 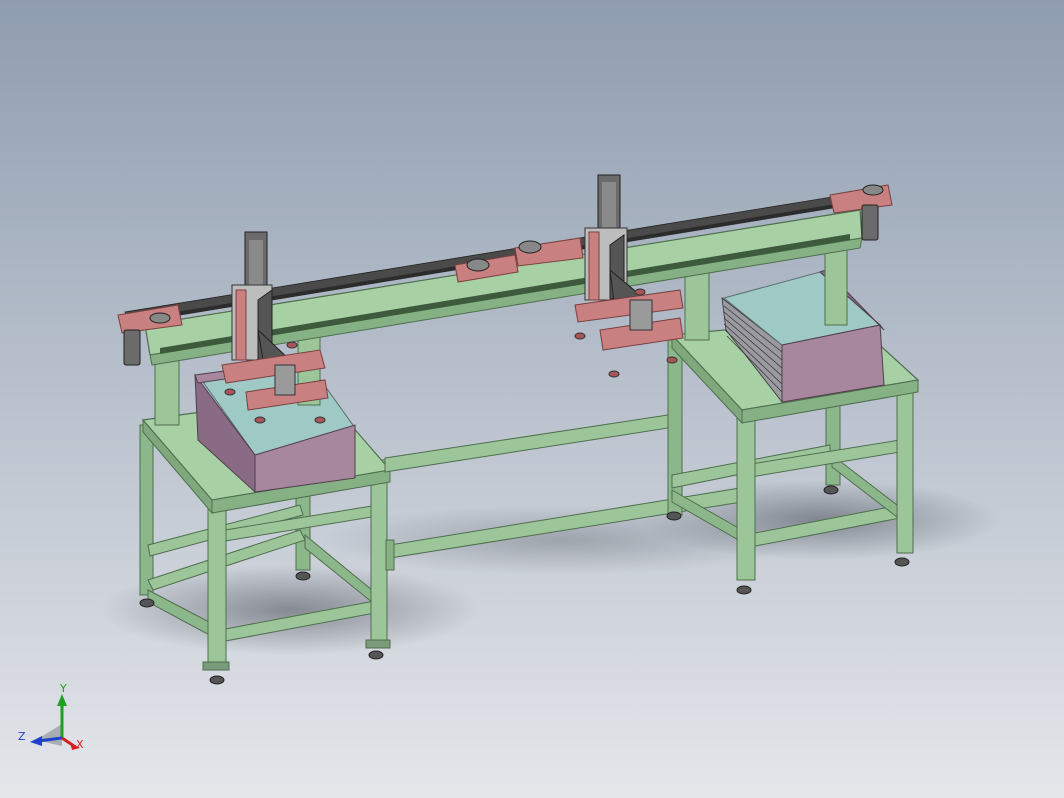 I want to click on y-axis-arrow, so click(x=62, y=700).